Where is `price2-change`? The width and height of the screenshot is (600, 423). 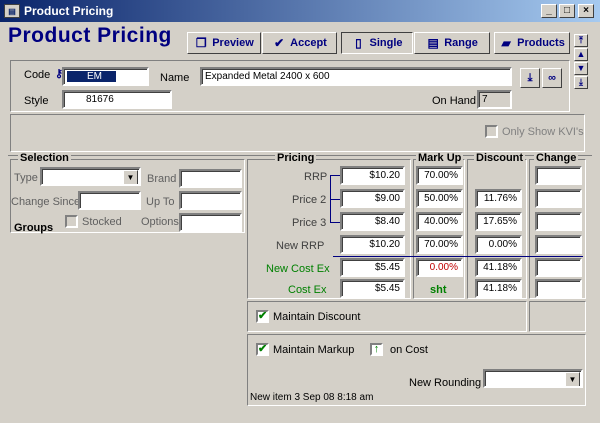 price2-change is located at coordinates (558, 198).